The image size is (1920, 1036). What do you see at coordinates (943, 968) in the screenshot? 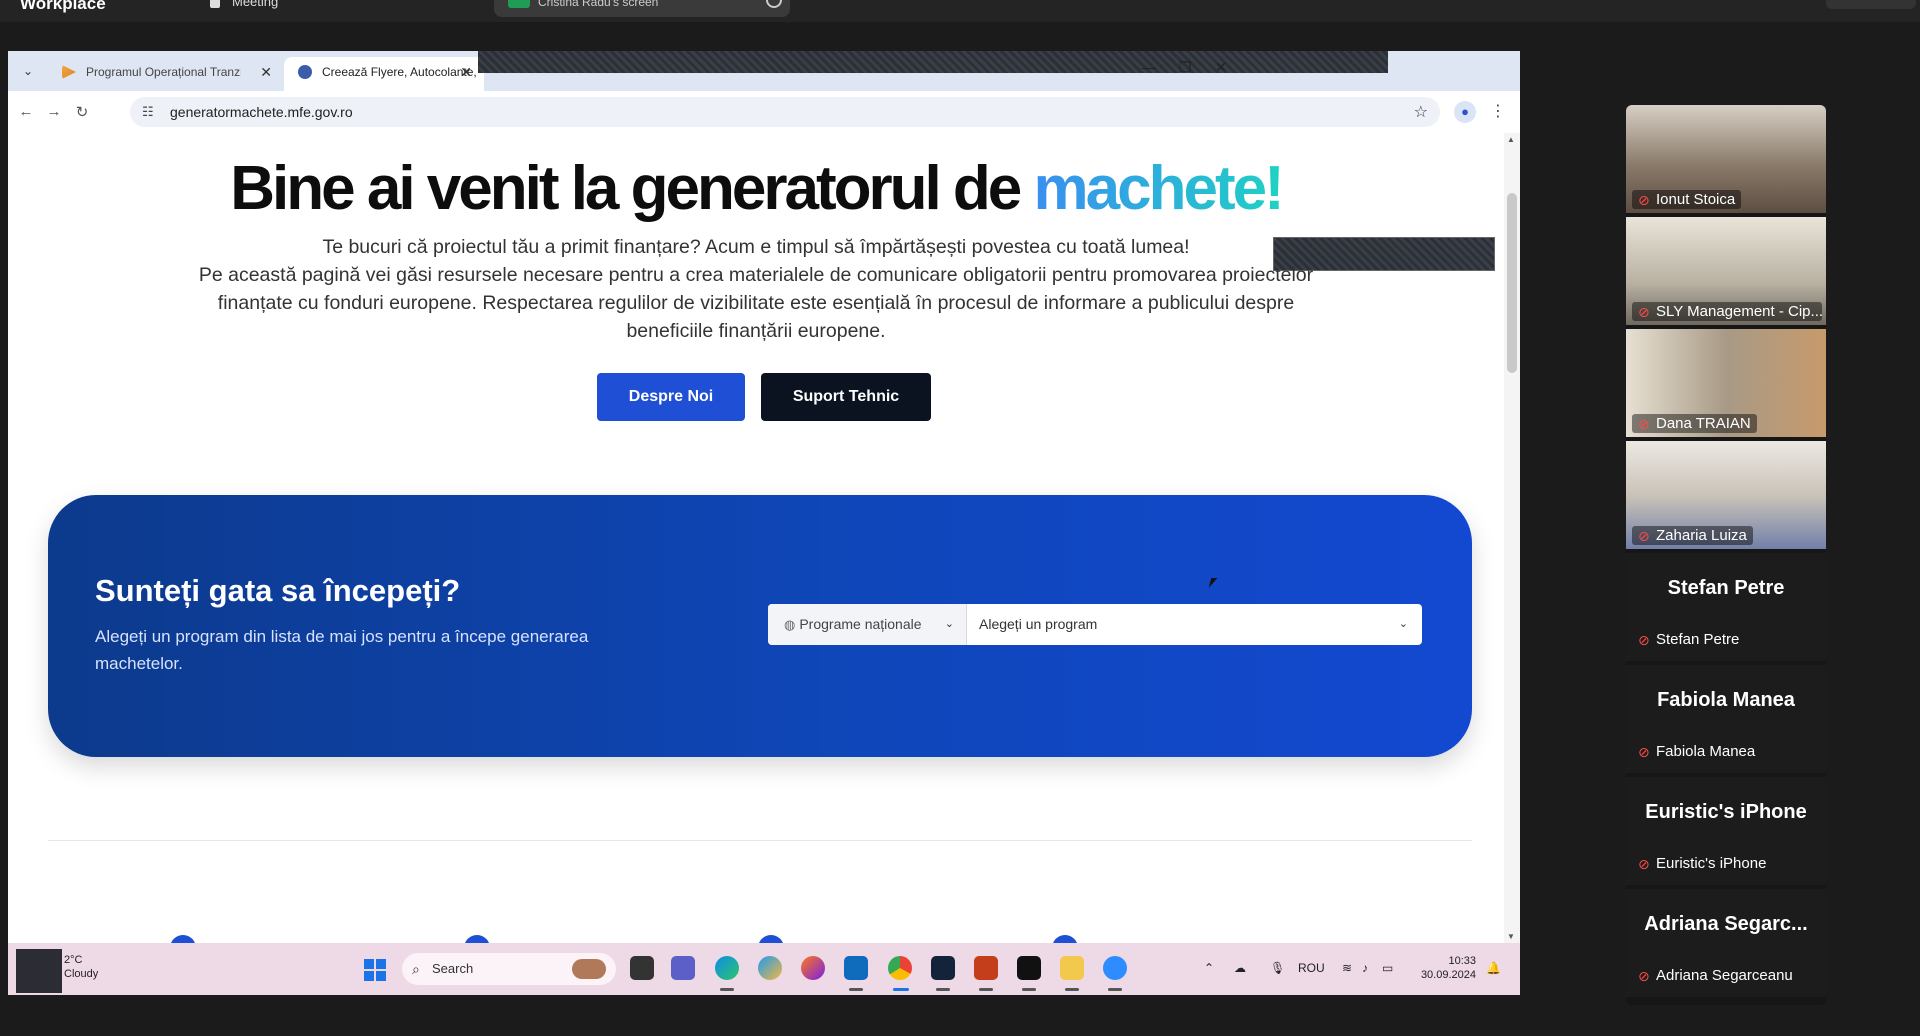
I see `workplace-app-icon` at bounding box center [943, 968].